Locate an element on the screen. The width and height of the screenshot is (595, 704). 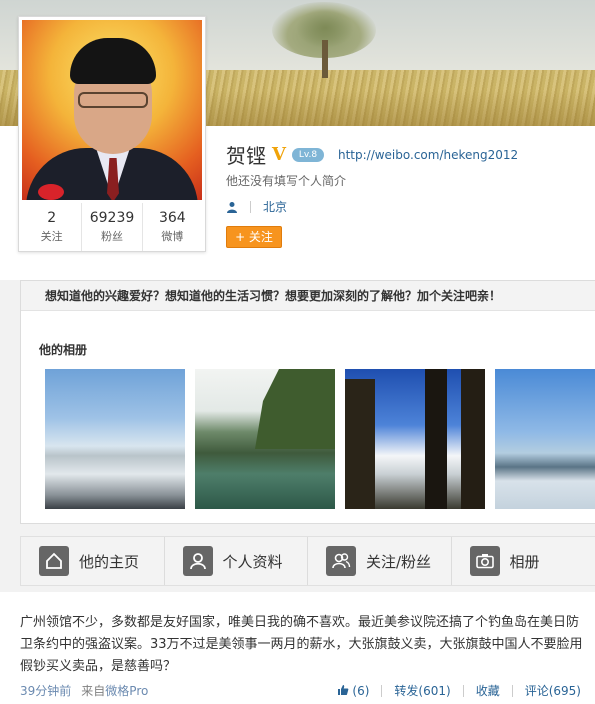
tab-profile: 个人资料 is located at coordinates (236, 561).